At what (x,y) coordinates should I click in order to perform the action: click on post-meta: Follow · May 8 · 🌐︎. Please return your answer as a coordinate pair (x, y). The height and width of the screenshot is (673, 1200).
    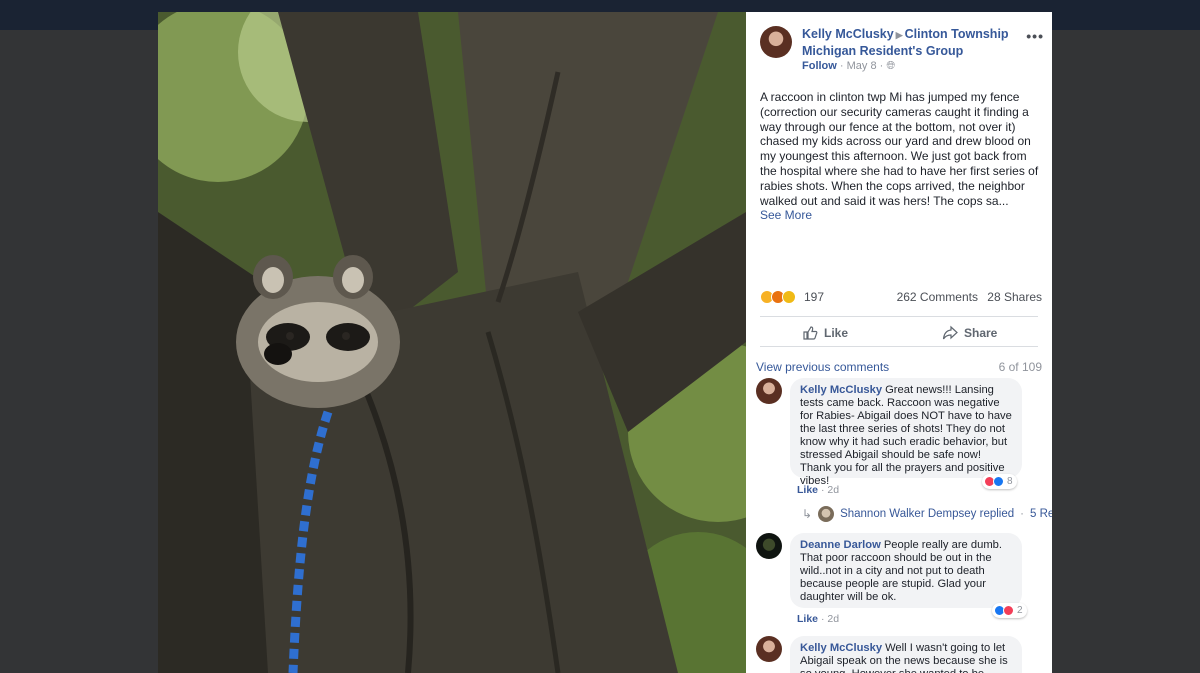
    Looking at the image, I should click on (848, 66).